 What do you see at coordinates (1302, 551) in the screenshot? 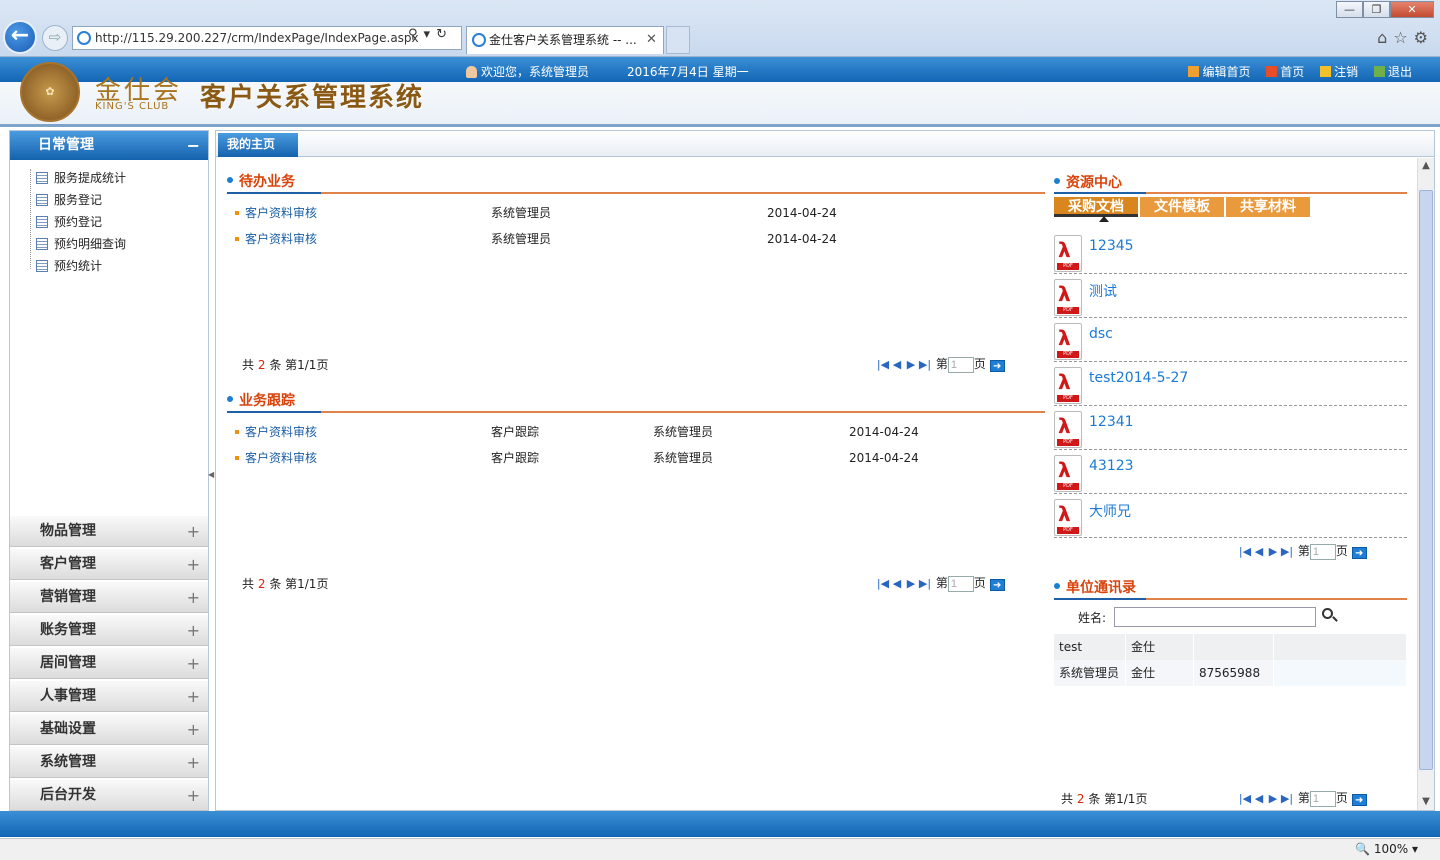
I see `resource-pager-nav: |◀◀▶▶| 第页 ➜` at bounding box center [1302, 551].